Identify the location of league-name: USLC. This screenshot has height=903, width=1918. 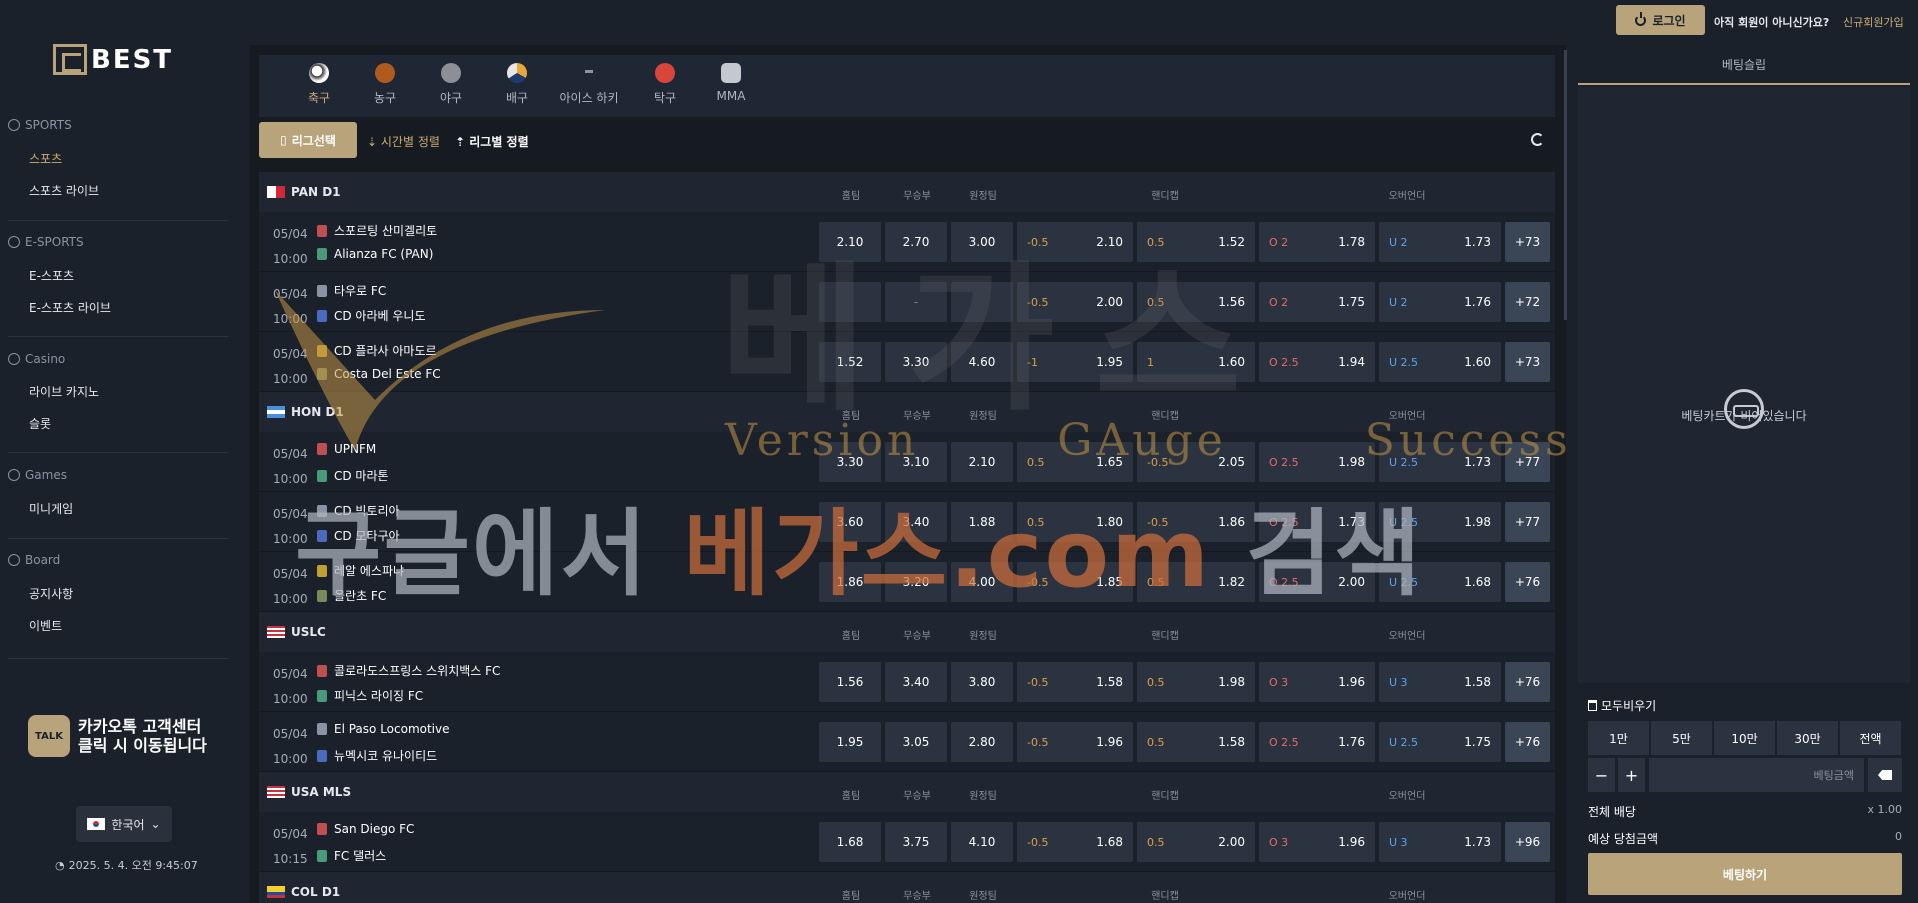
(296, 632).